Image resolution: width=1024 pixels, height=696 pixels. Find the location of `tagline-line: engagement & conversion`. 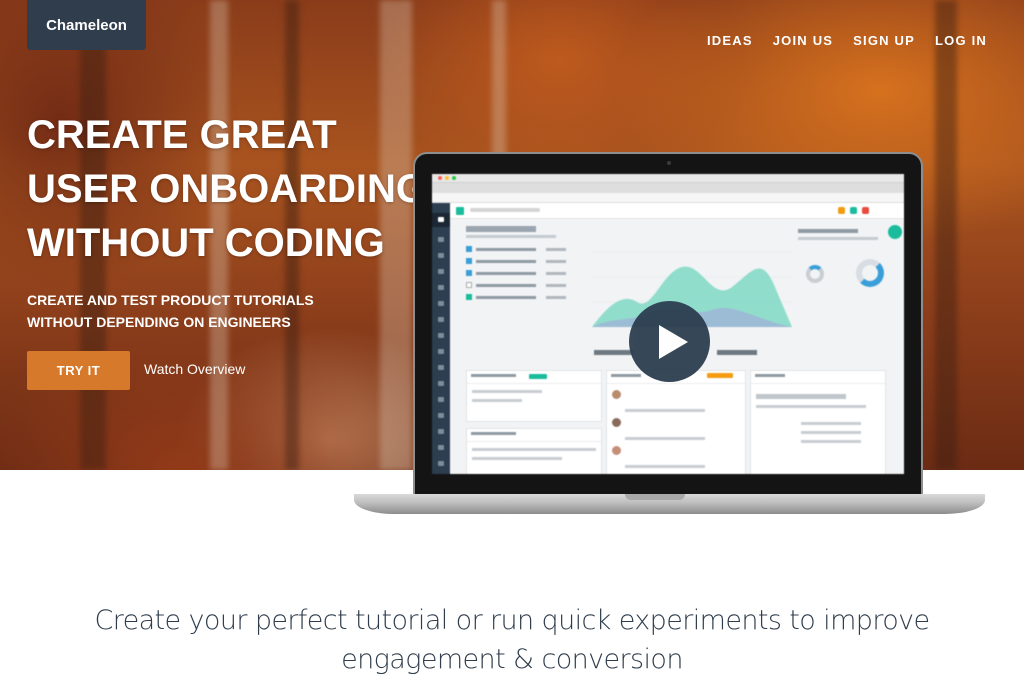

tagline-line: engagement & conversion is located at coordinates (512, 659).